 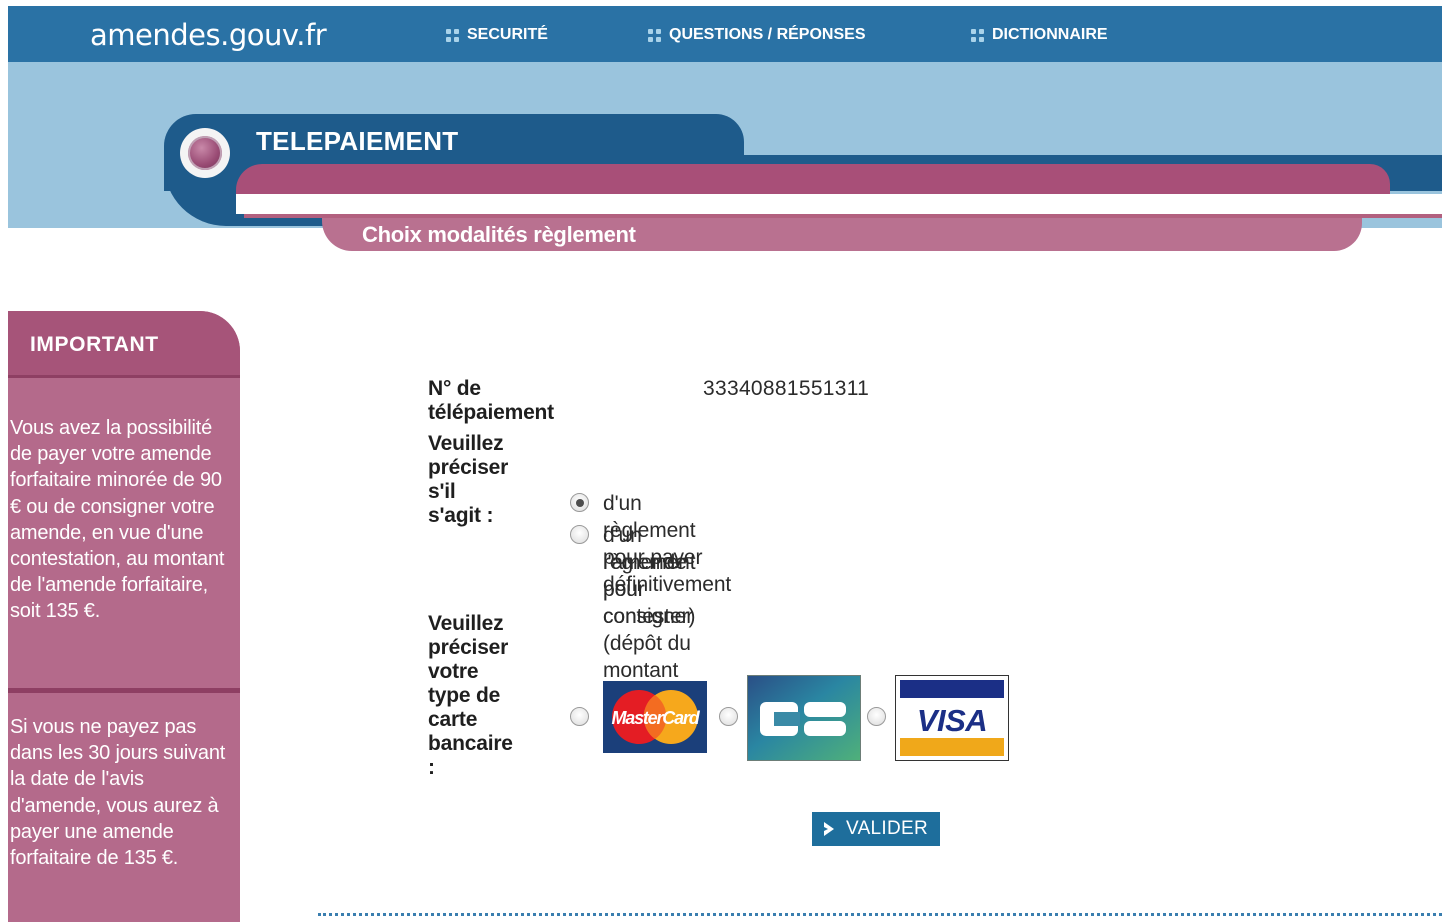 What do you see at coordinates (579, 716) in the screenshot?
I see `radio-card-mastercard` at bounding box center [579, 716].